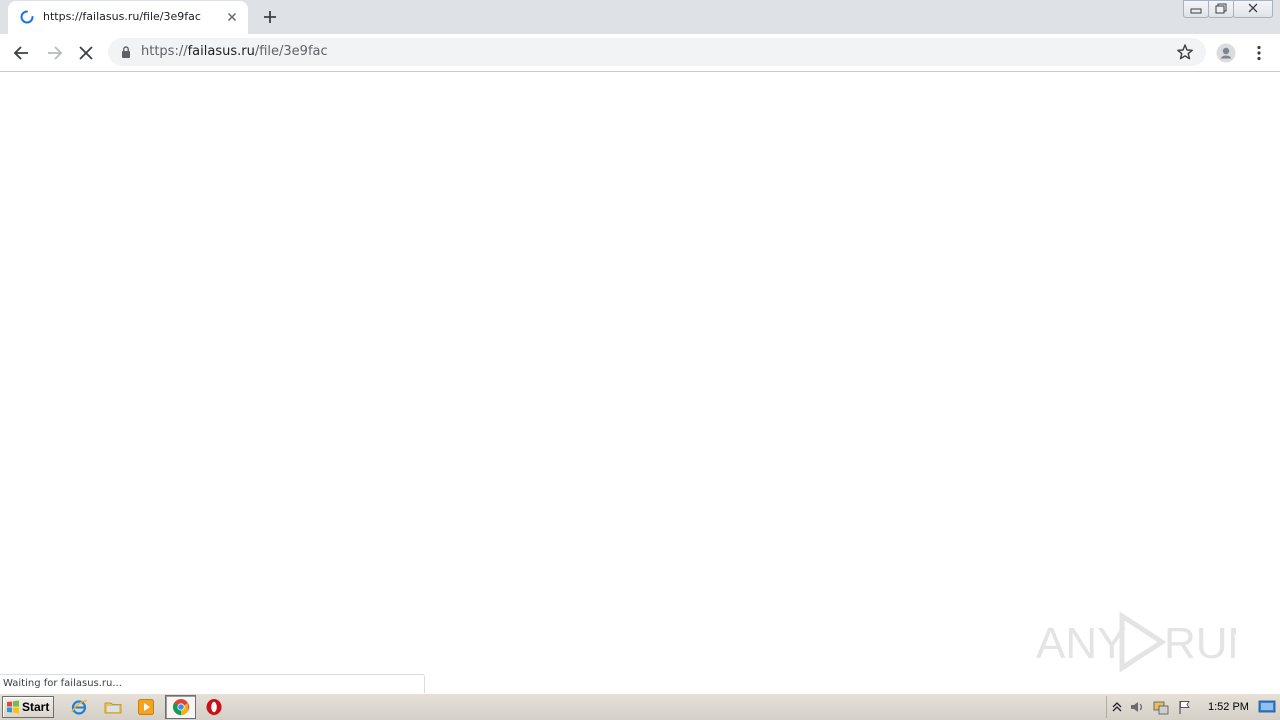  I want to click on back-arrow-icon, so click(22, 53).